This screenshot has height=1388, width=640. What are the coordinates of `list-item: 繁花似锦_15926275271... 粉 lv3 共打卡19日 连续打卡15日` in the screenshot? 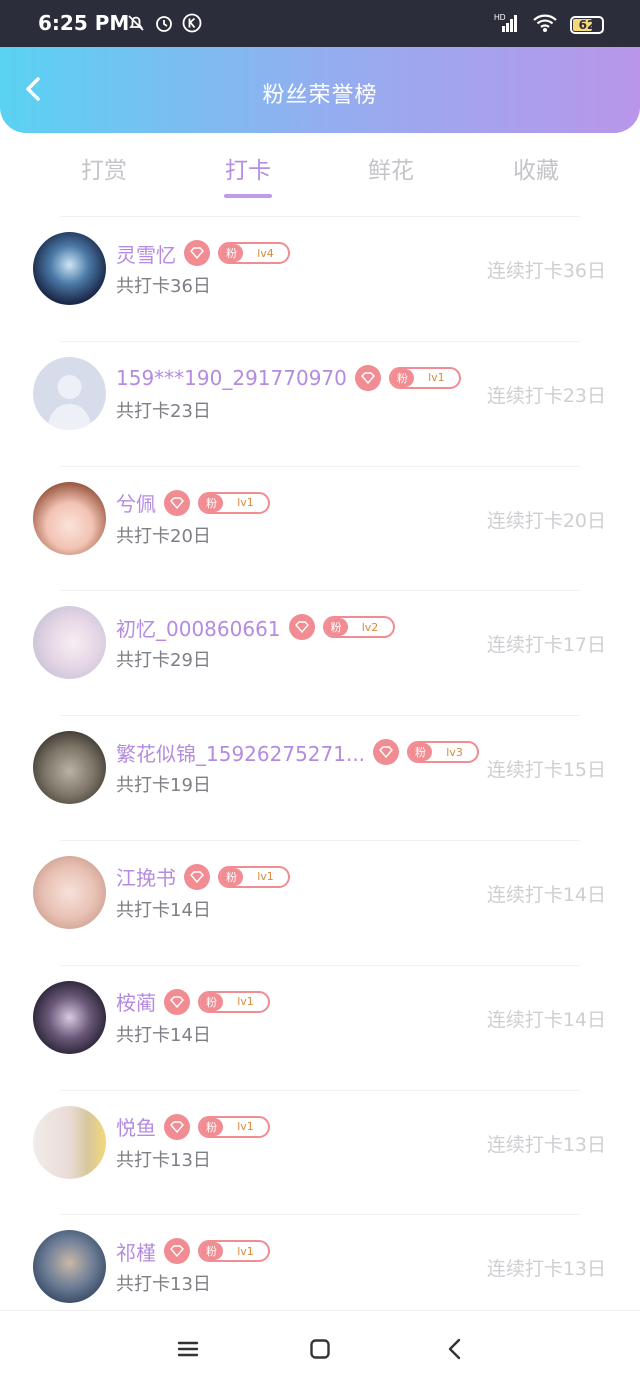 It's located at (320, 777).